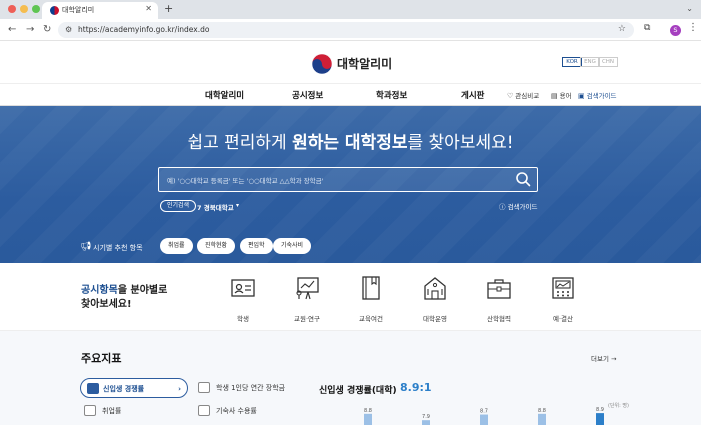 This screenshot has width=701, height=425. What do you see at coordinates (391, 95) in the screenshot?
I see `nav-item-departments: 학과정보` at bounding box center [391, 95].